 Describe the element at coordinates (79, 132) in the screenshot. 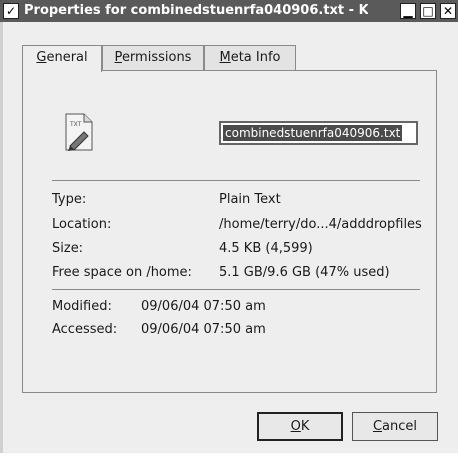

I see `text-file-icon: TXT` at that location.